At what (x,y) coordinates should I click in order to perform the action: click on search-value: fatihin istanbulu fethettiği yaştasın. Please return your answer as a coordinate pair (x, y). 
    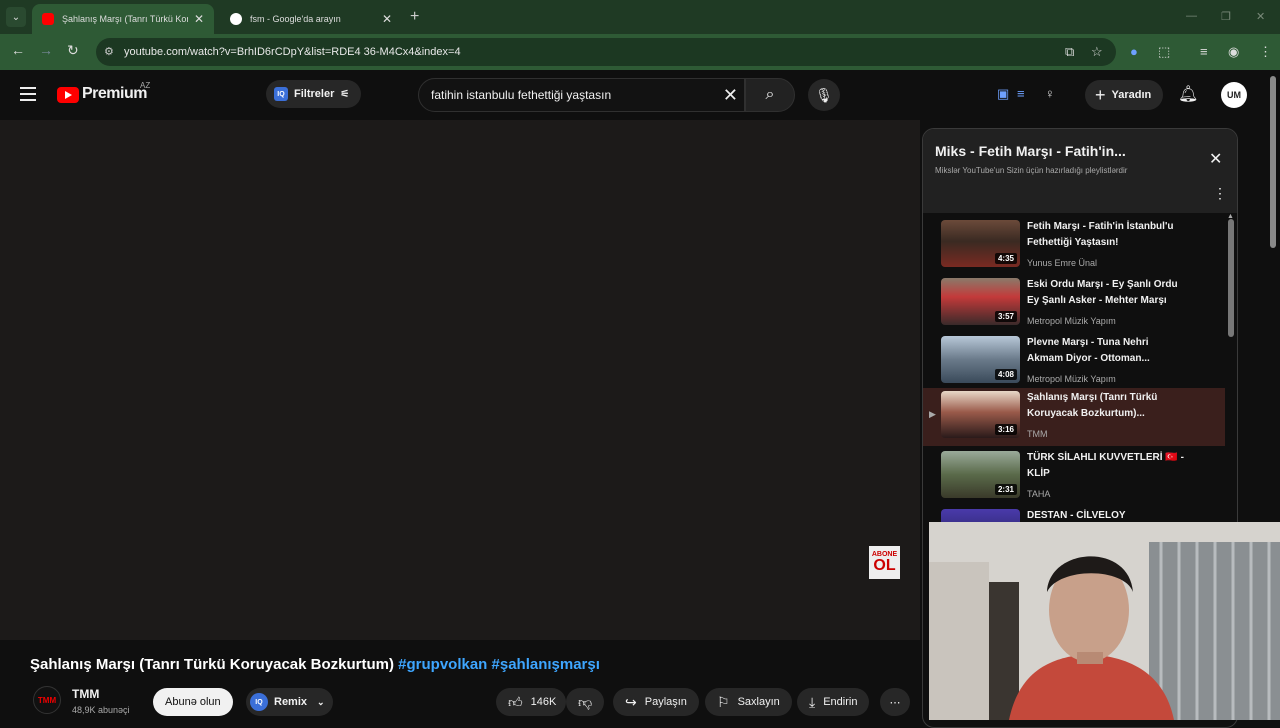
    Looking at the image, I should click on (521, 95).